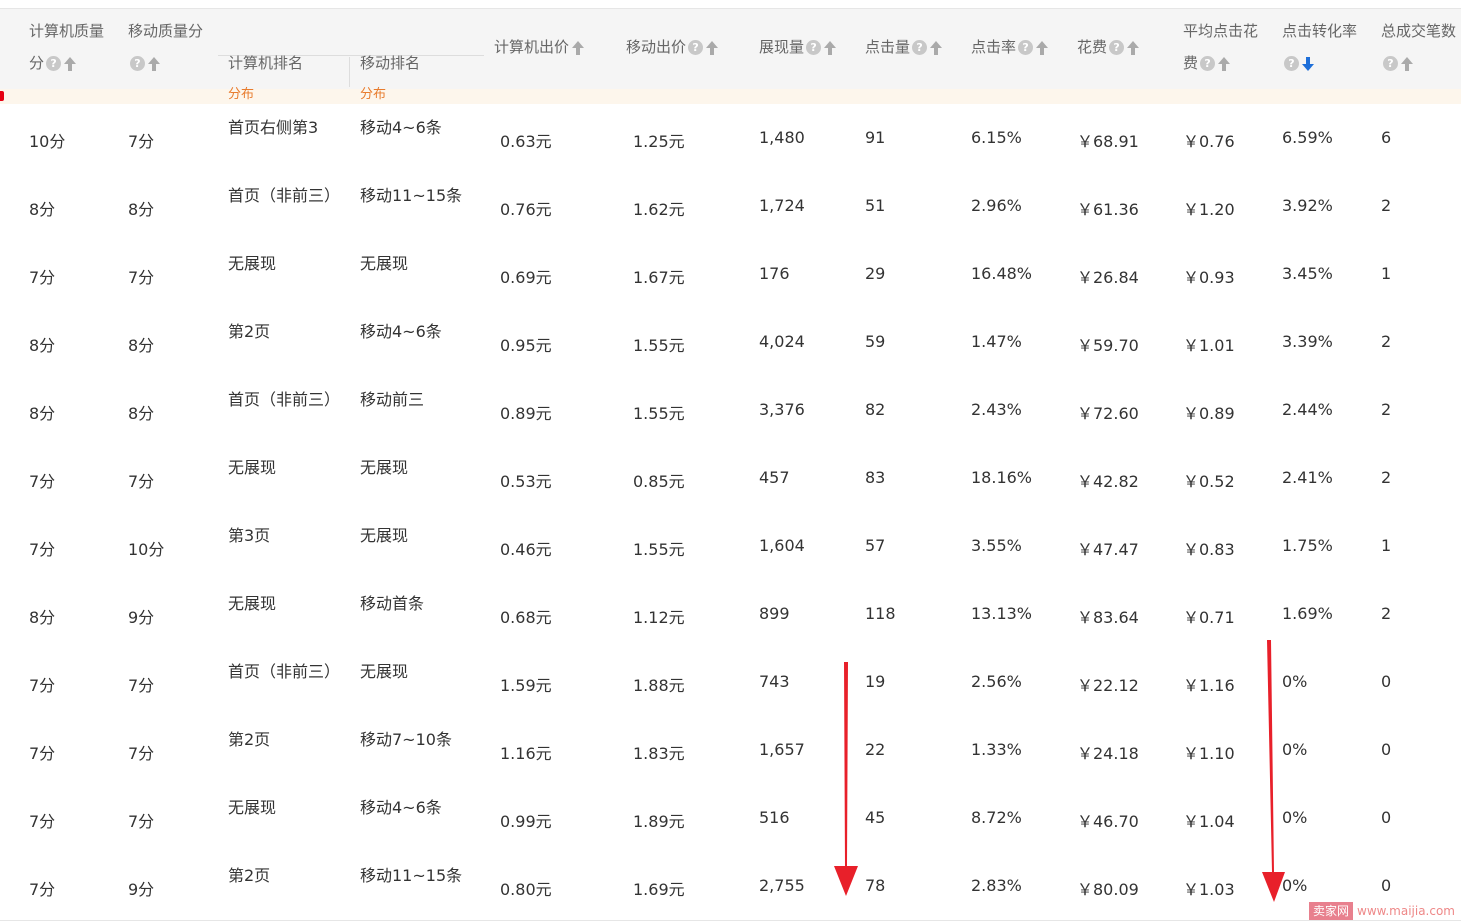 This screenshot has height=922, width=1461. What do you see at coordinates (1307, 477) in the screenshot?
I see `cell-conversion-rate: 2.41%` at bounding box center [1307, 477].